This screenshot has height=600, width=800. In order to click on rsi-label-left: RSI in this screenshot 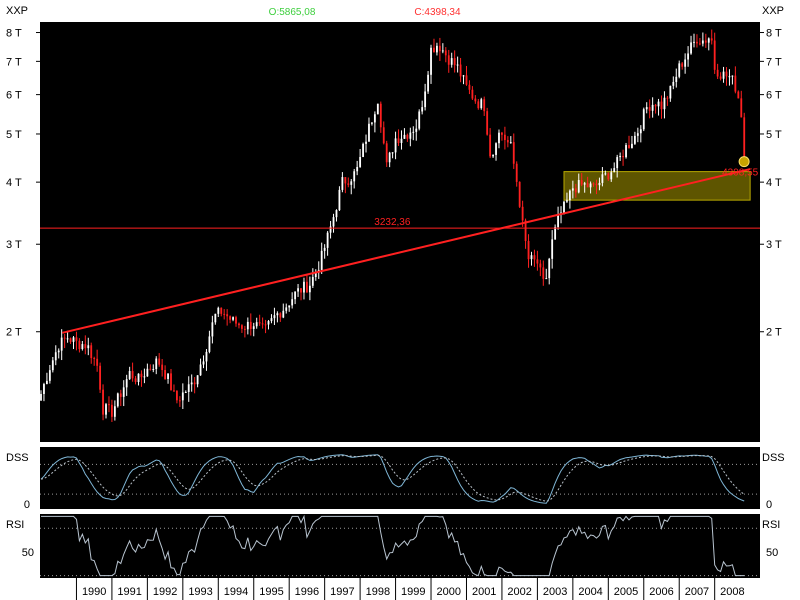, I will do `click(15, 525)`.